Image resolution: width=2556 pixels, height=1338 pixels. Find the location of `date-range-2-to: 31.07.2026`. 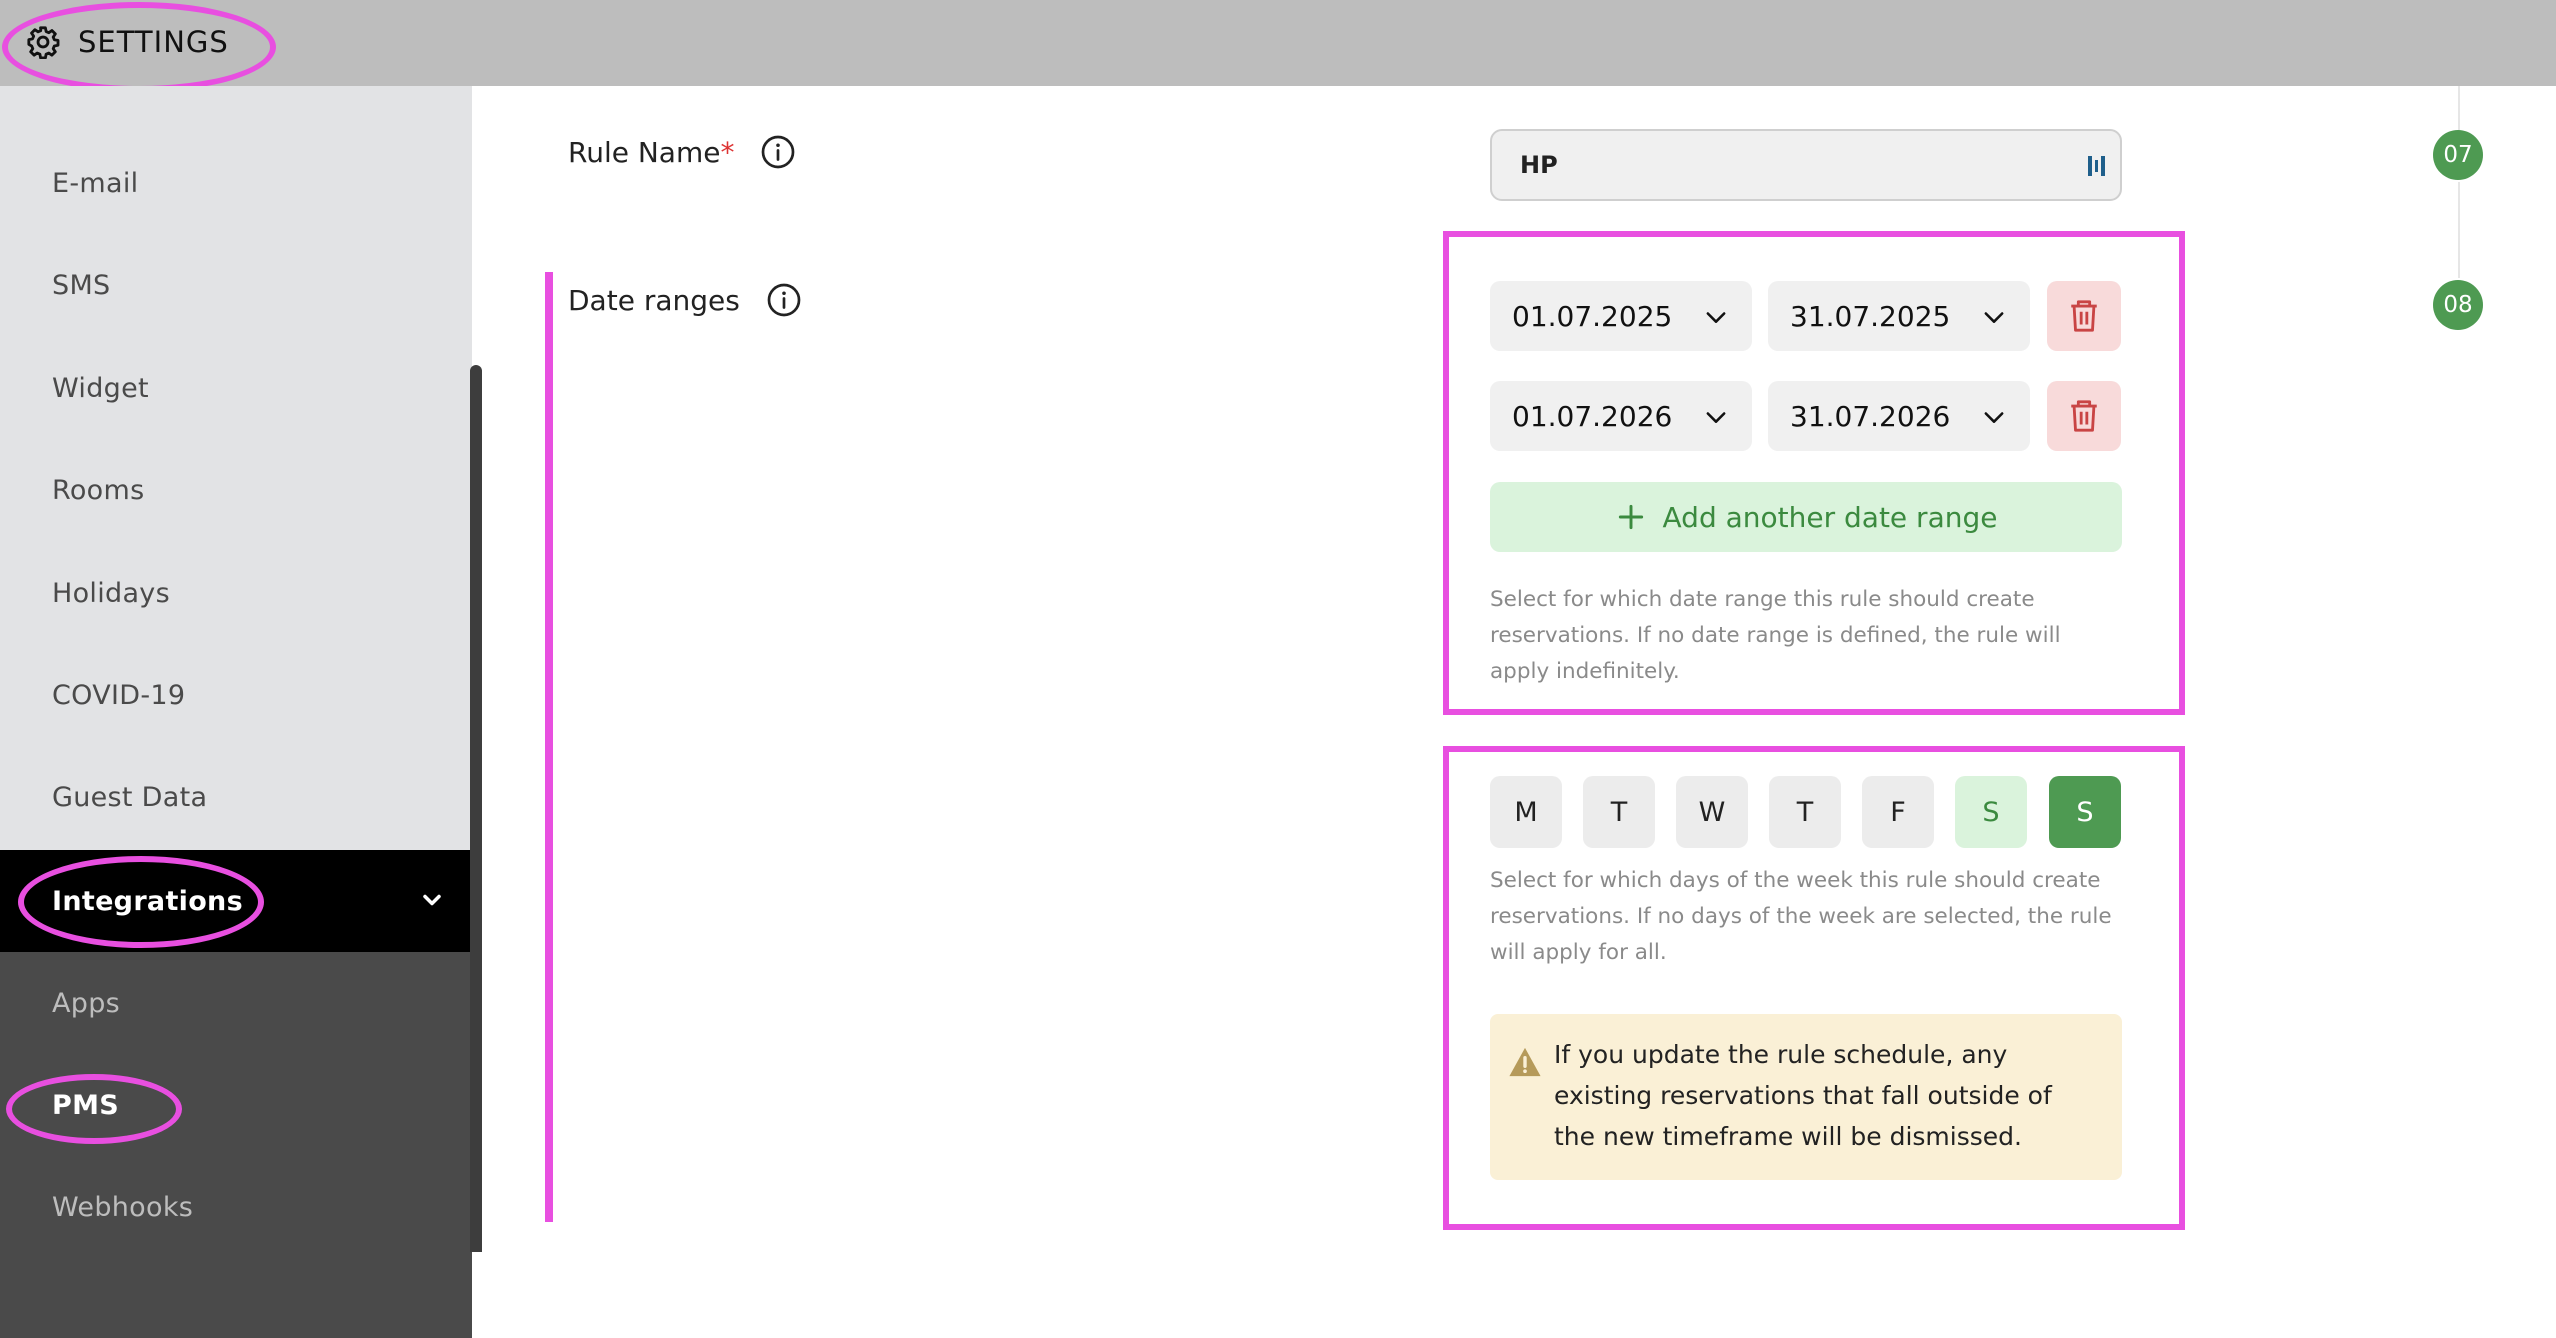

date-range-2-to: 31.07.2026 is located at coordinates (1899, 416).